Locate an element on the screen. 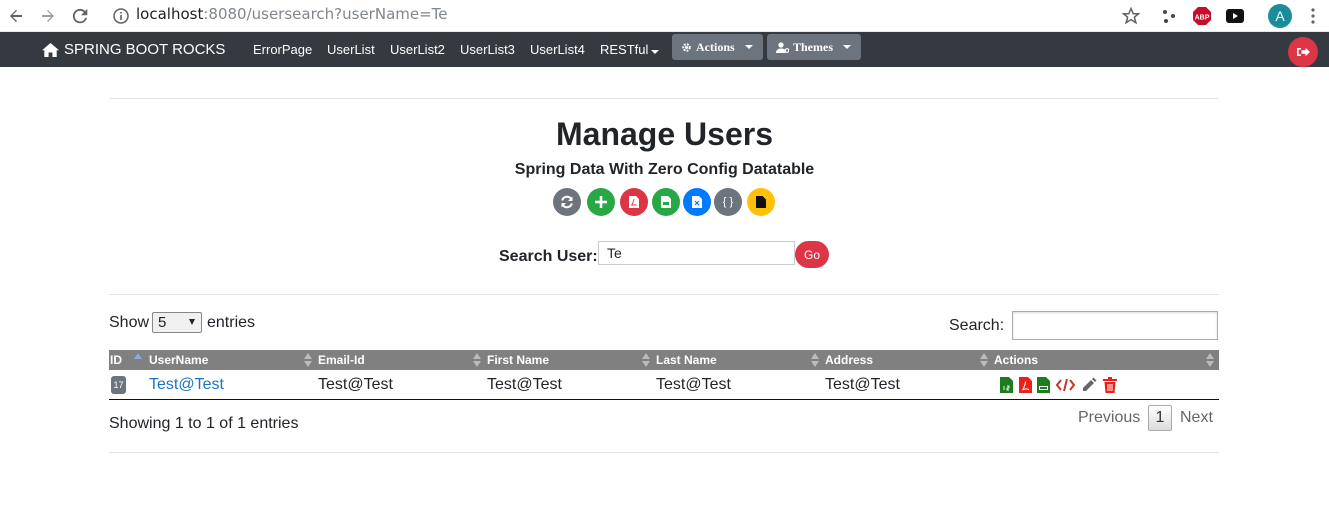 This screenshot has height=511, width=1329. last-name-cell: Test@Test is located at coordinates (693, 384).